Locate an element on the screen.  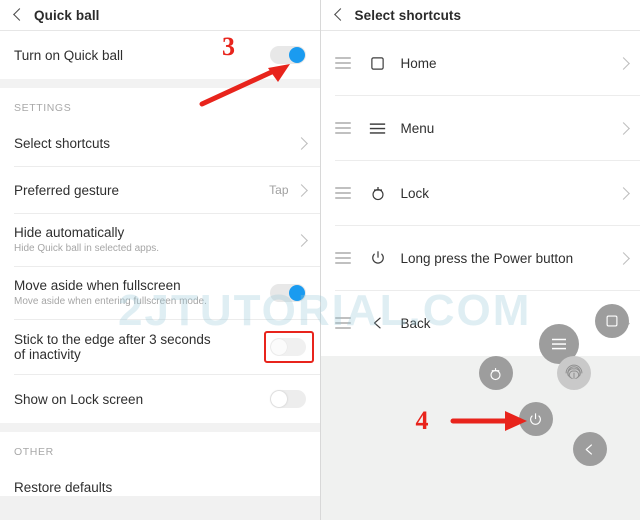
row-title: Move aside when fullscreen is located at coordinates (97, 285).